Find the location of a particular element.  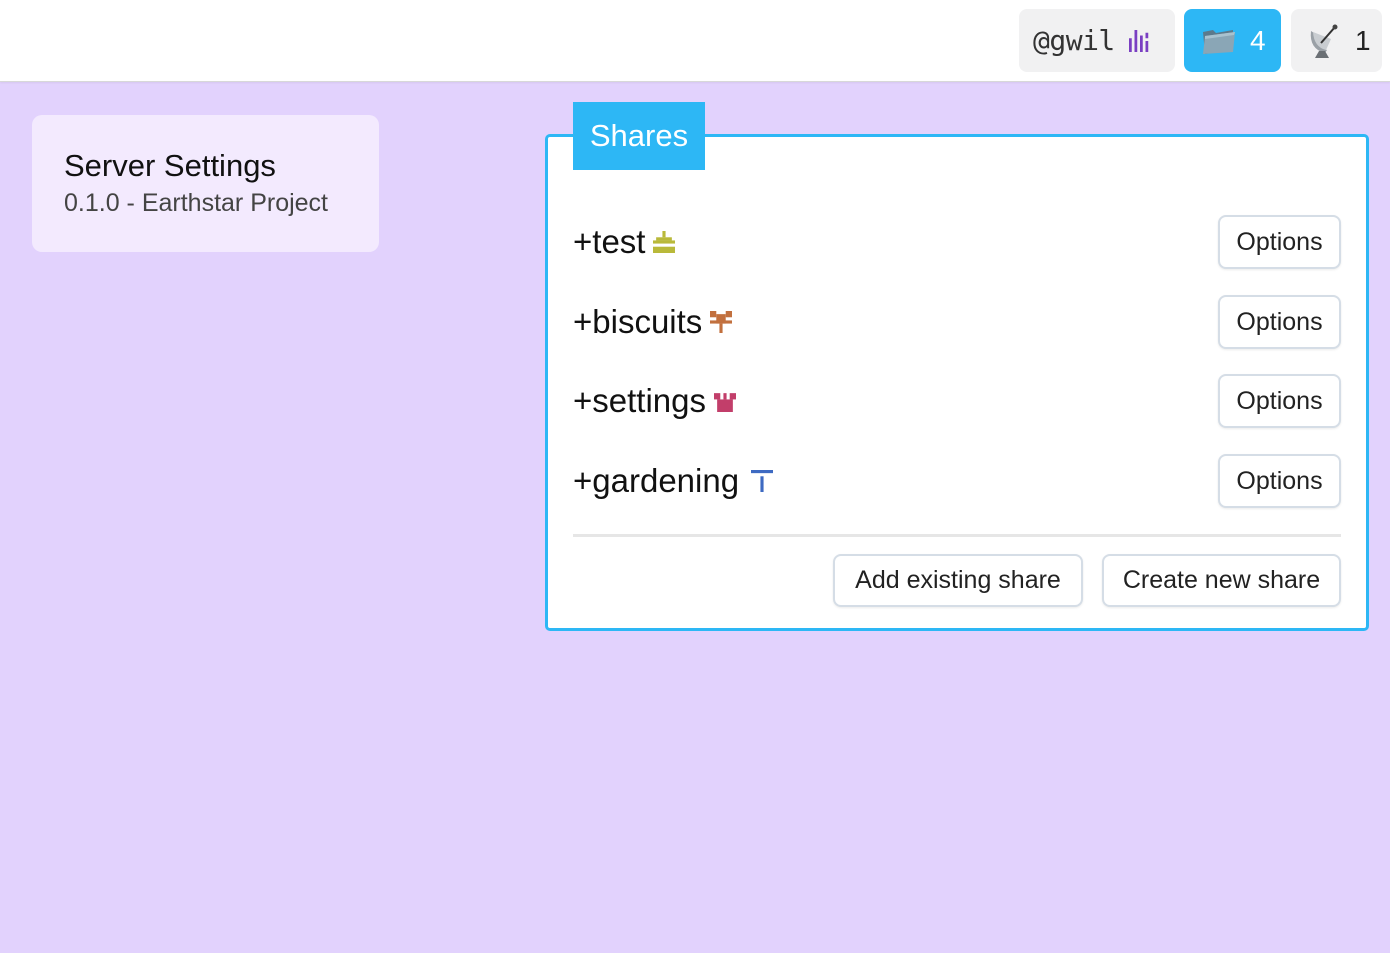

shares-panel-title: Shares is located at coordinates (639, 136).